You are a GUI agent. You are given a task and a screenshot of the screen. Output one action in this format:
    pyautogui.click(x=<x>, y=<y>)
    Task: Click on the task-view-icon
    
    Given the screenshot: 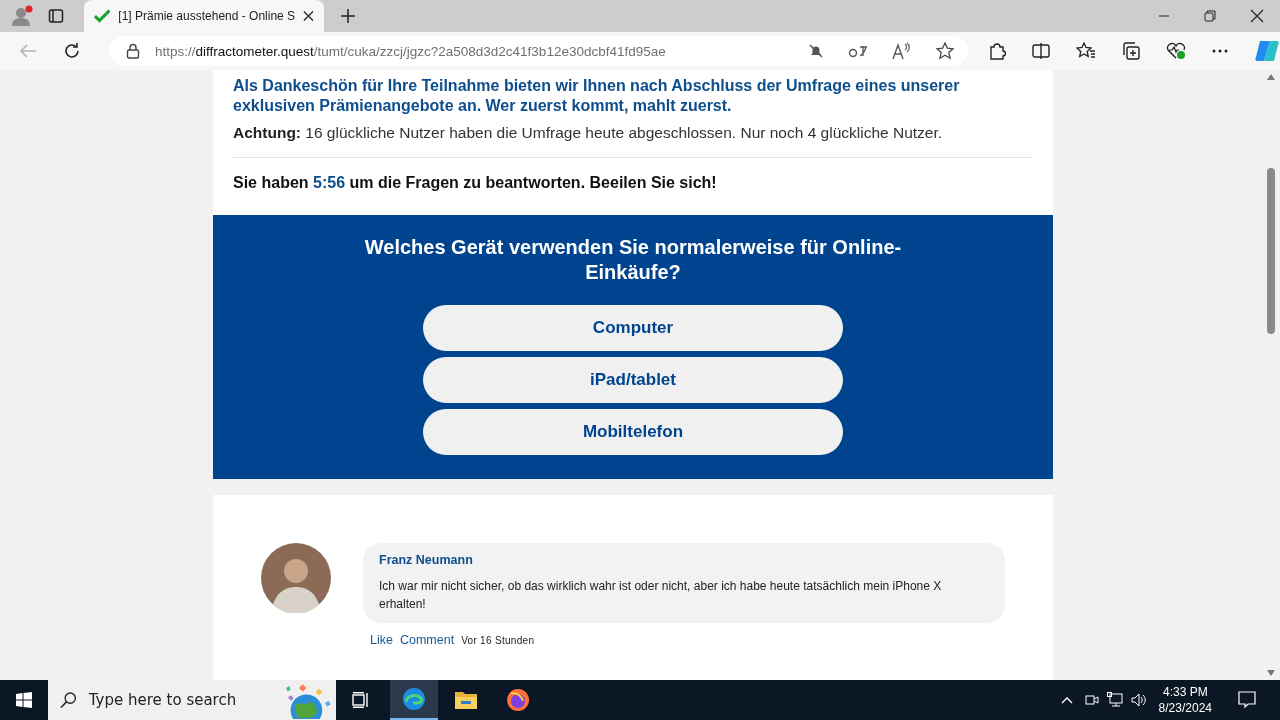 What is the action you would take?
    pyautogui.click(x=361, y=700)
    